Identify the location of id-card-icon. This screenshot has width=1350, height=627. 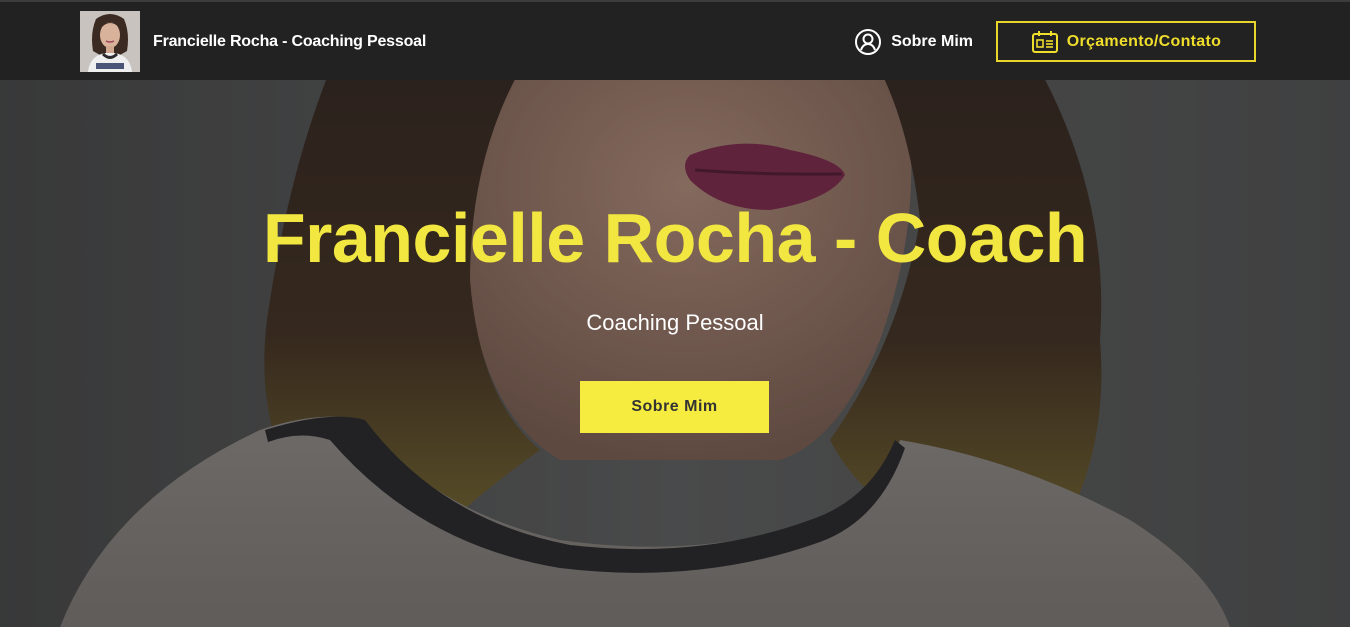
(1049, 42).